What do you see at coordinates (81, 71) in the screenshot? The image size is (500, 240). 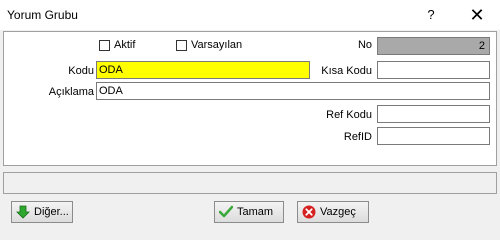 I see `kodu-label: Kodu` at bounding box center [81, 71].